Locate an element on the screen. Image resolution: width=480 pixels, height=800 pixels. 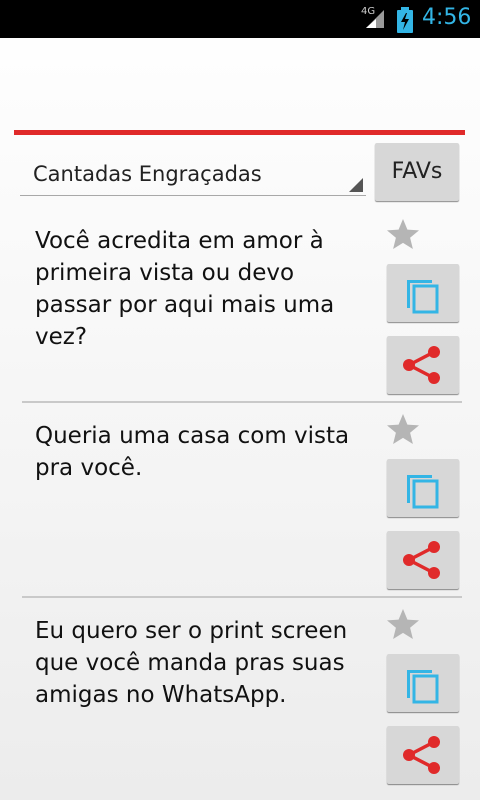
pickup-line-text: Queria uma casa com vista pra você. is located at coordinates (192, 452).